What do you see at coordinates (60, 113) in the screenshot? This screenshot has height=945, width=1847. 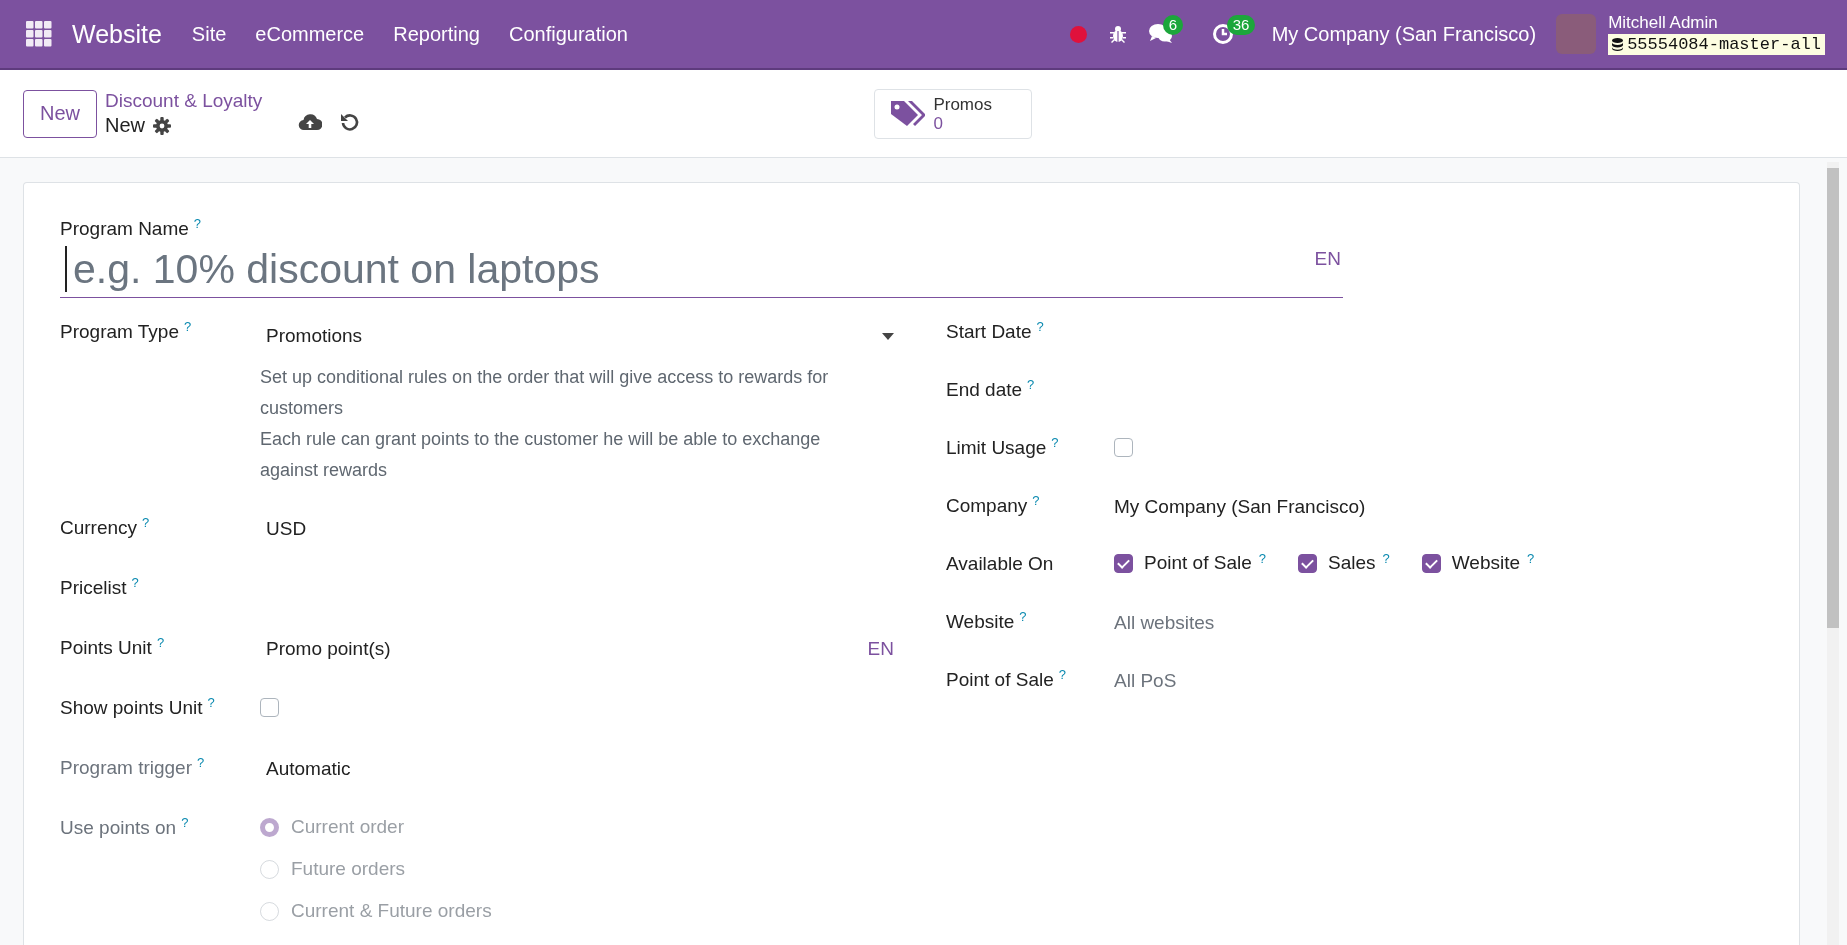 I see `new-button: New` at bounding box center [60, 113].